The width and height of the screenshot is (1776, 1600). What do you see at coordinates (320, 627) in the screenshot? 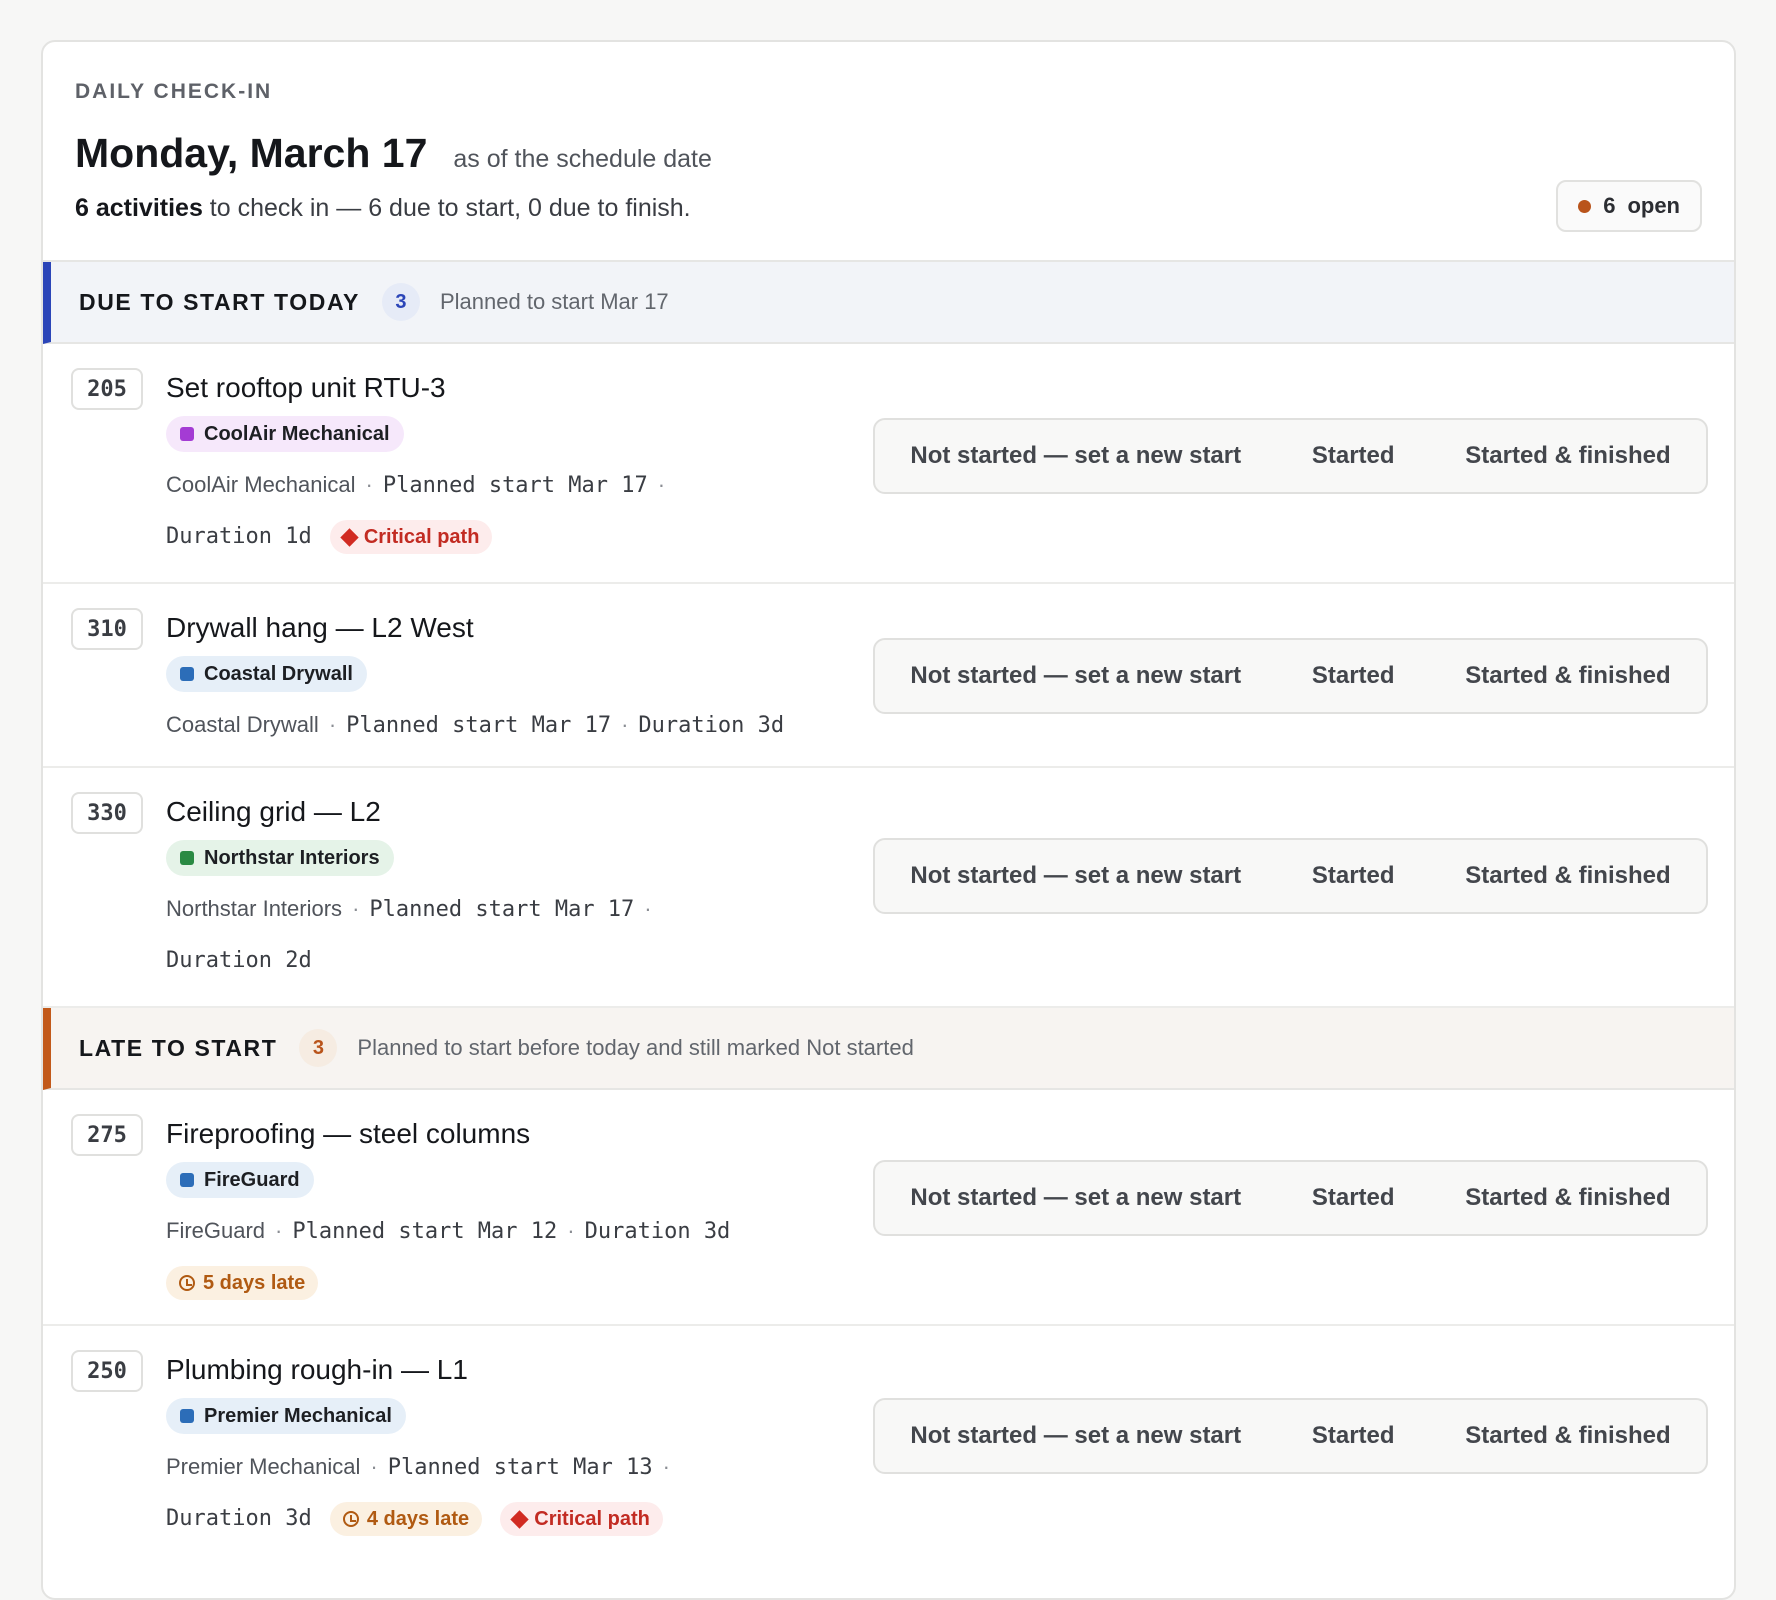
I see `activity-title: Drywall hang — L2 West` at bounding box center [320, 627].